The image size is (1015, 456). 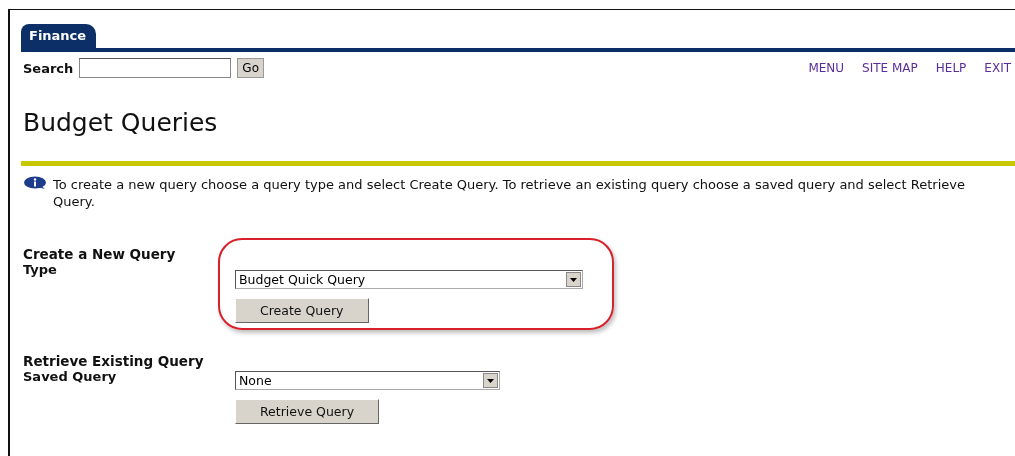 What do you see at coordinates (307, 411) in the screenshot?
I see `query-button: Retrieve Query` at bounding box center [307, 411].